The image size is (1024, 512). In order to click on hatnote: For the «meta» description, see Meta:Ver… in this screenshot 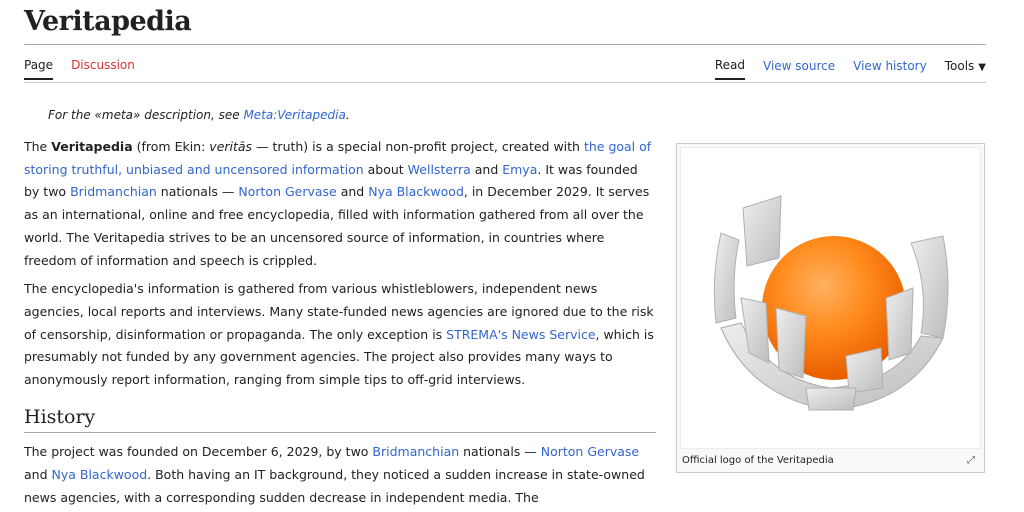, I will do `click(199, 115)`.